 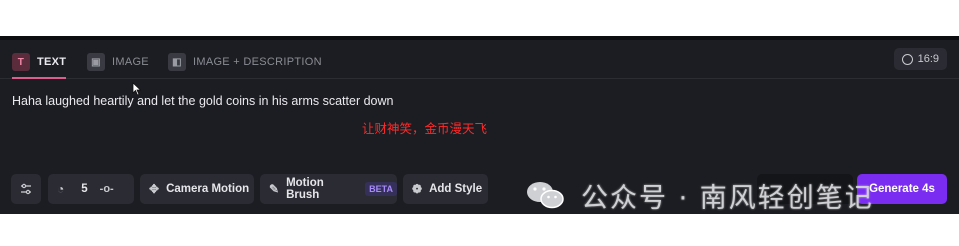 I want to click on gauge-icon: ◔, so click(x=61, y=189).